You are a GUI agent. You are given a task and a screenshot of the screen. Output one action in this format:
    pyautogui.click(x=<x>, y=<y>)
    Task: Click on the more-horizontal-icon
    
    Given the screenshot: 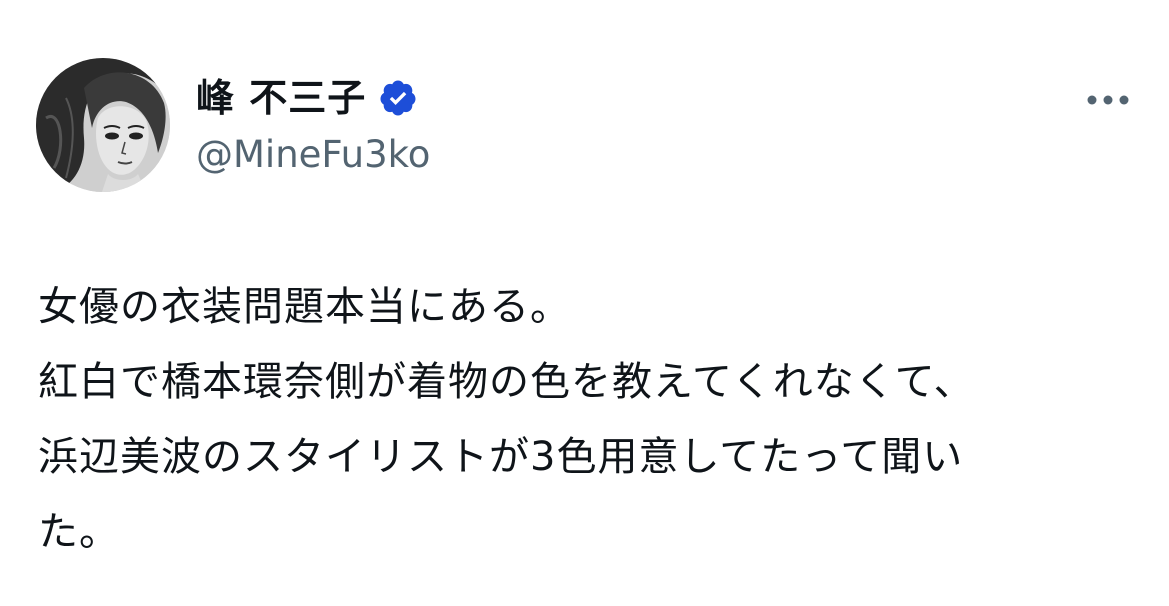 What is the action you would take?
    pyautogui.click(x=1108, y=100)
    